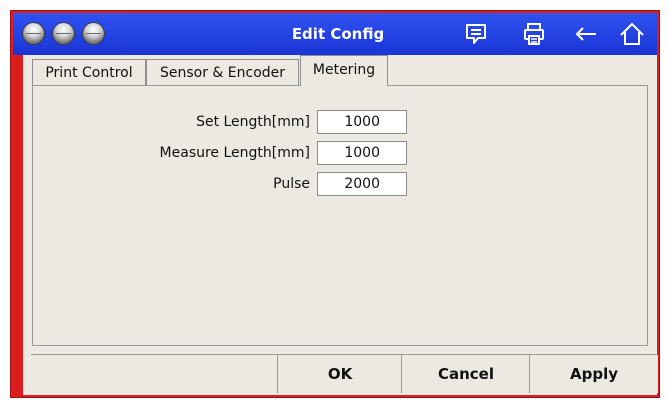  I want to click on back-arrow-icon, so click(586, 34).